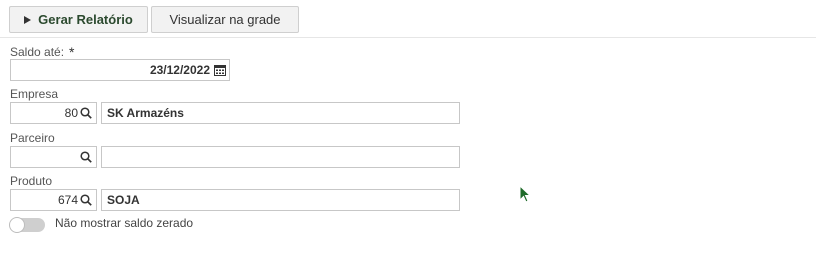  What do you see at coordinates (37, 52) in the screenshot?
I see `saldo-label: Saldo até:` at bounding box center [37, 52].